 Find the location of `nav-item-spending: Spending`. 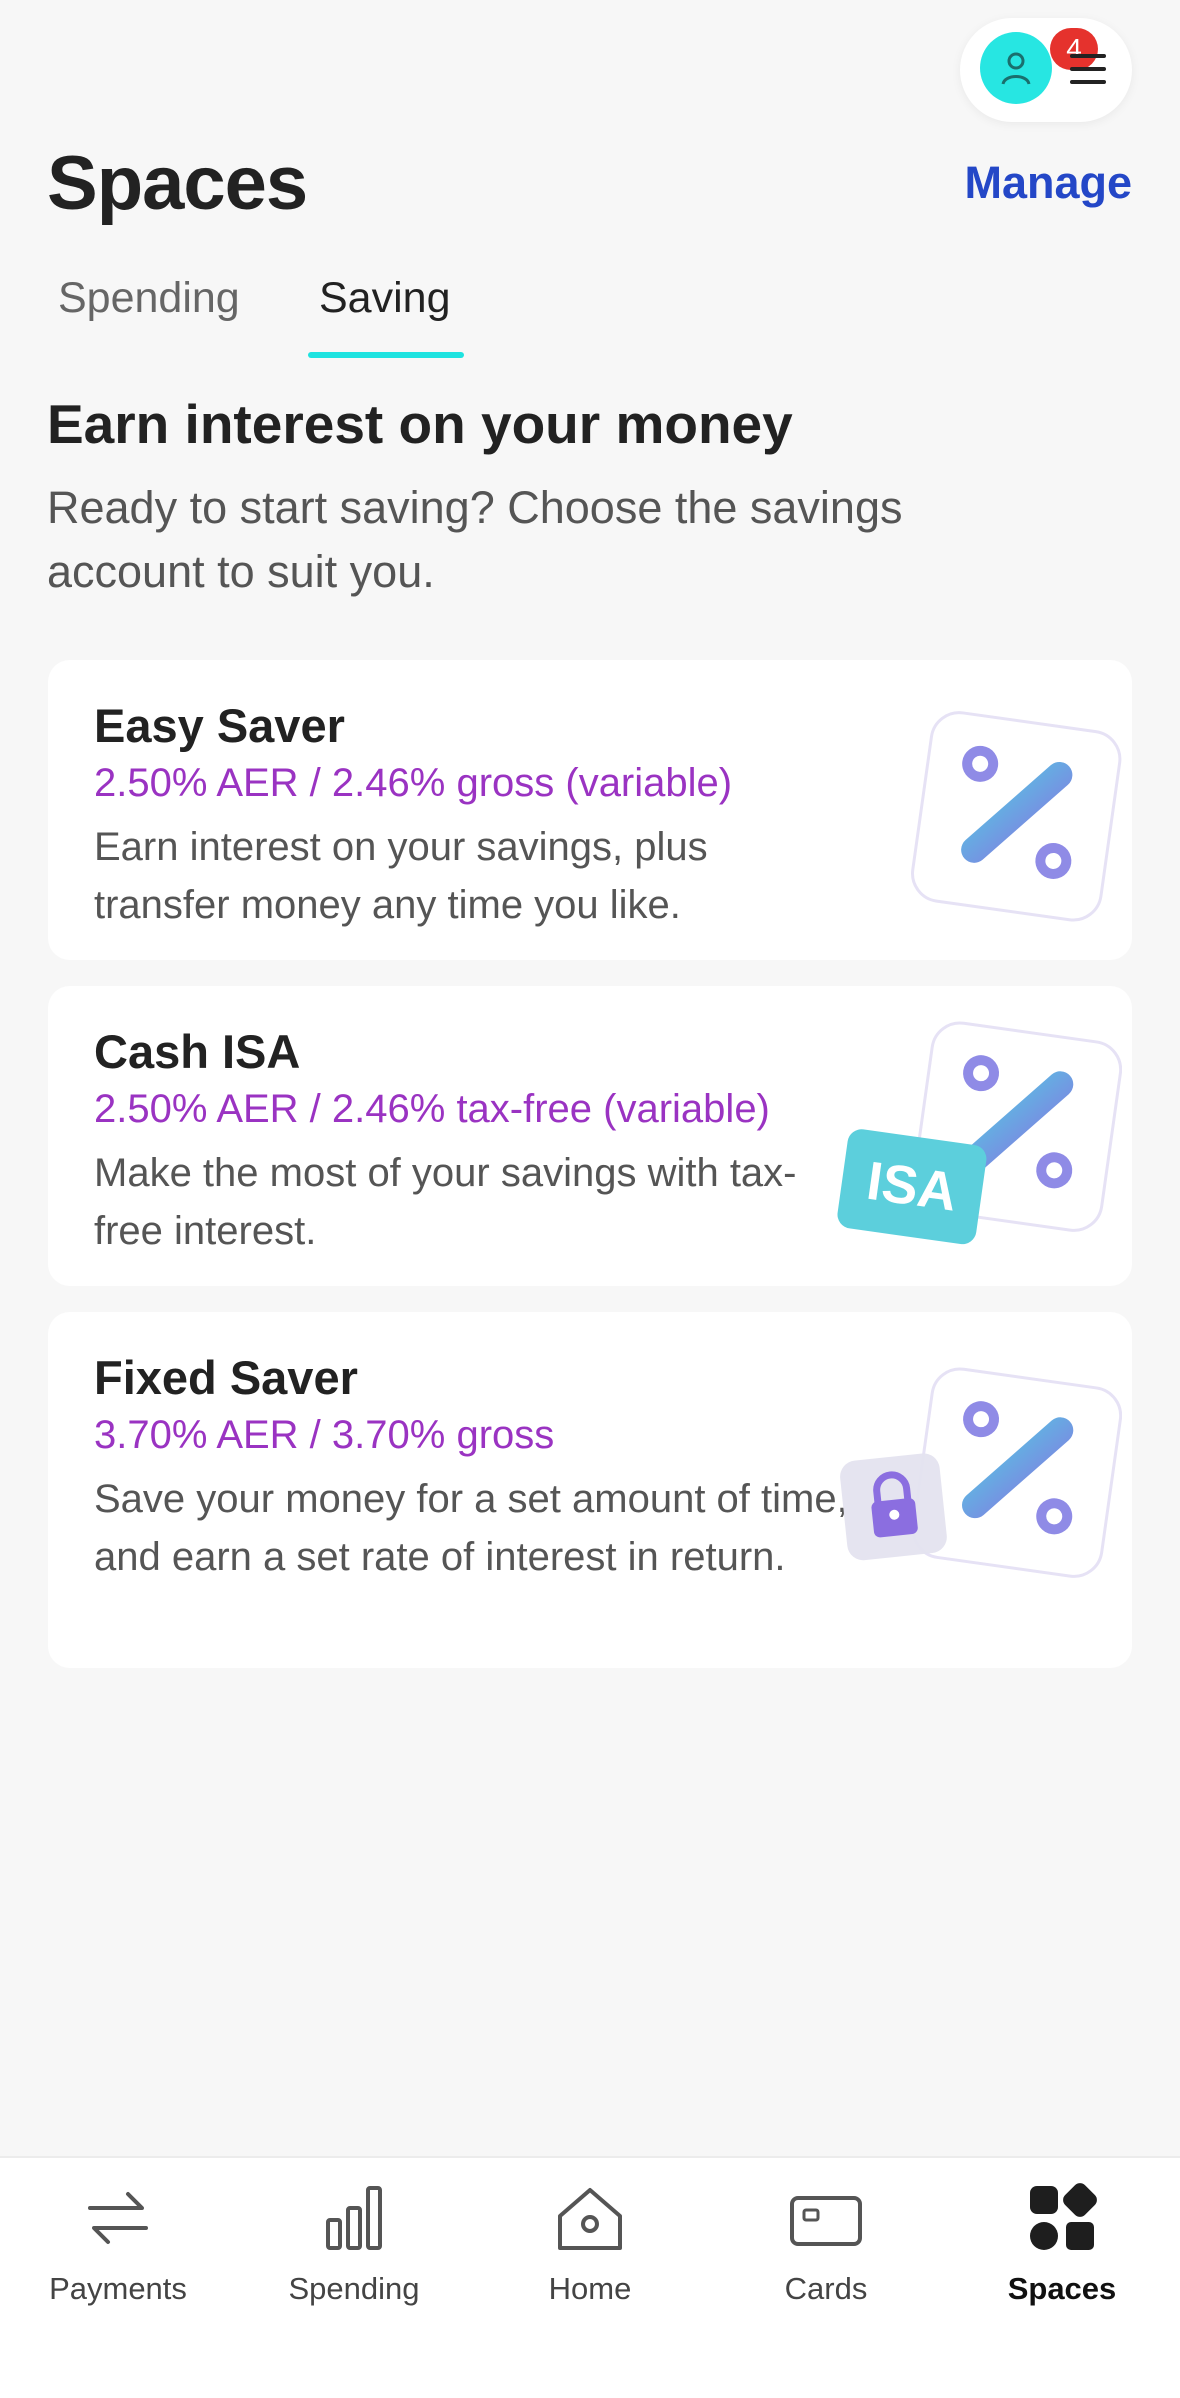

nav-item-spending: Spending is located at coordinates (354, 2258).